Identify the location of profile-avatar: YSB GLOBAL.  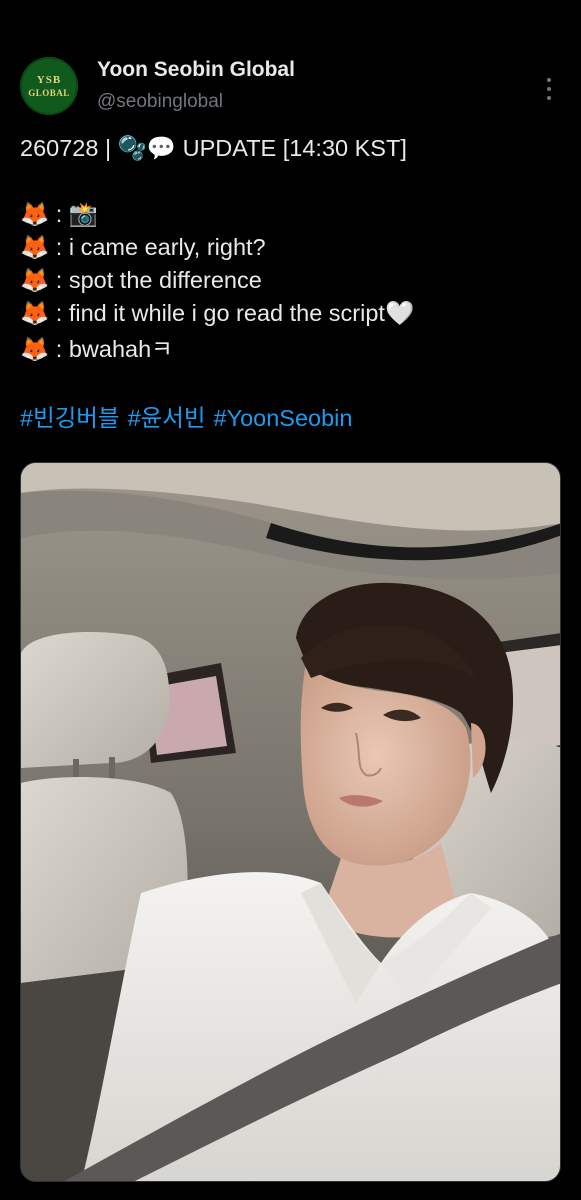
(49, 86).